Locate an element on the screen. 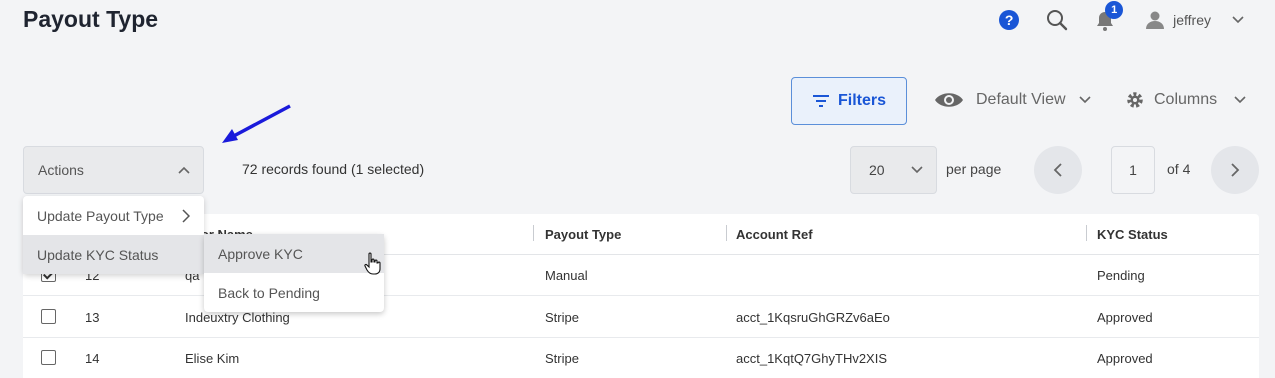 The height and width of the screenshot is (378, 1275). eye-icon is located at coordinates (949, 100).